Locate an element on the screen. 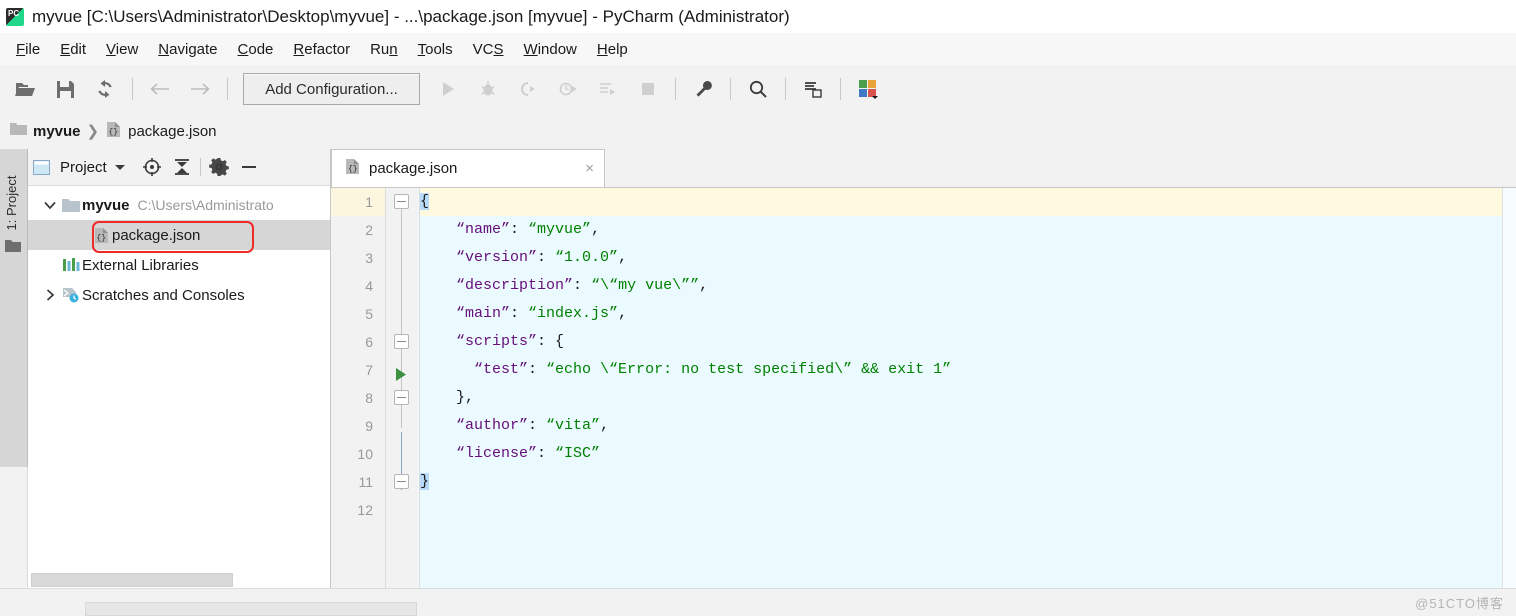 This screenshot has height=616, width=1516. profile-icon is located at coordinates (568, 89).